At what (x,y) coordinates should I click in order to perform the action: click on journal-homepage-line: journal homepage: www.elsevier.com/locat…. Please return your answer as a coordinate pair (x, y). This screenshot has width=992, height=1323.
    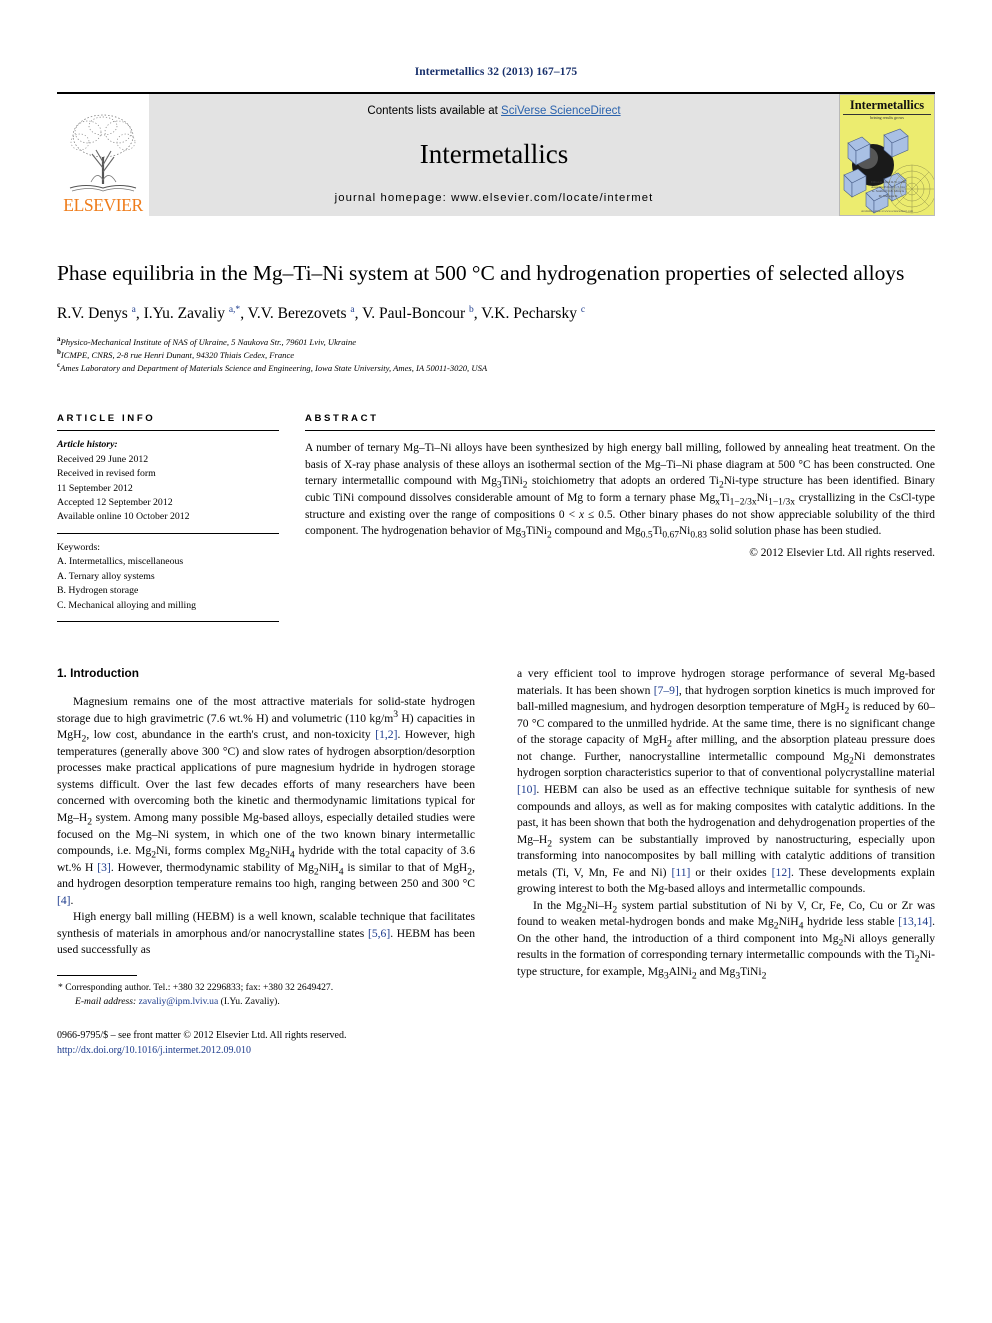
    Looking at the image, I should click on (494, 198).